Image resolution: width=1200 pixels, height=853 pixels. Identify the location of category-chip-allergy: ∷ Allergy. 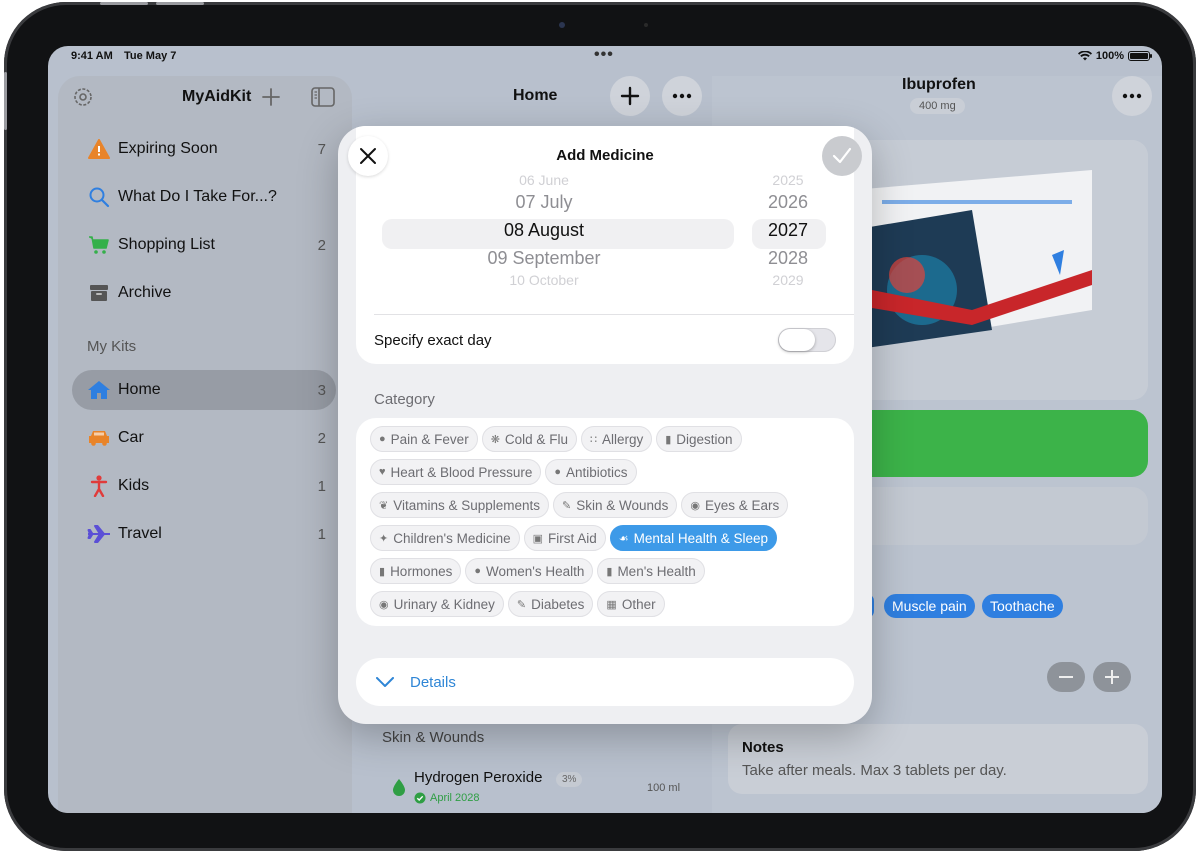
(616, 439).